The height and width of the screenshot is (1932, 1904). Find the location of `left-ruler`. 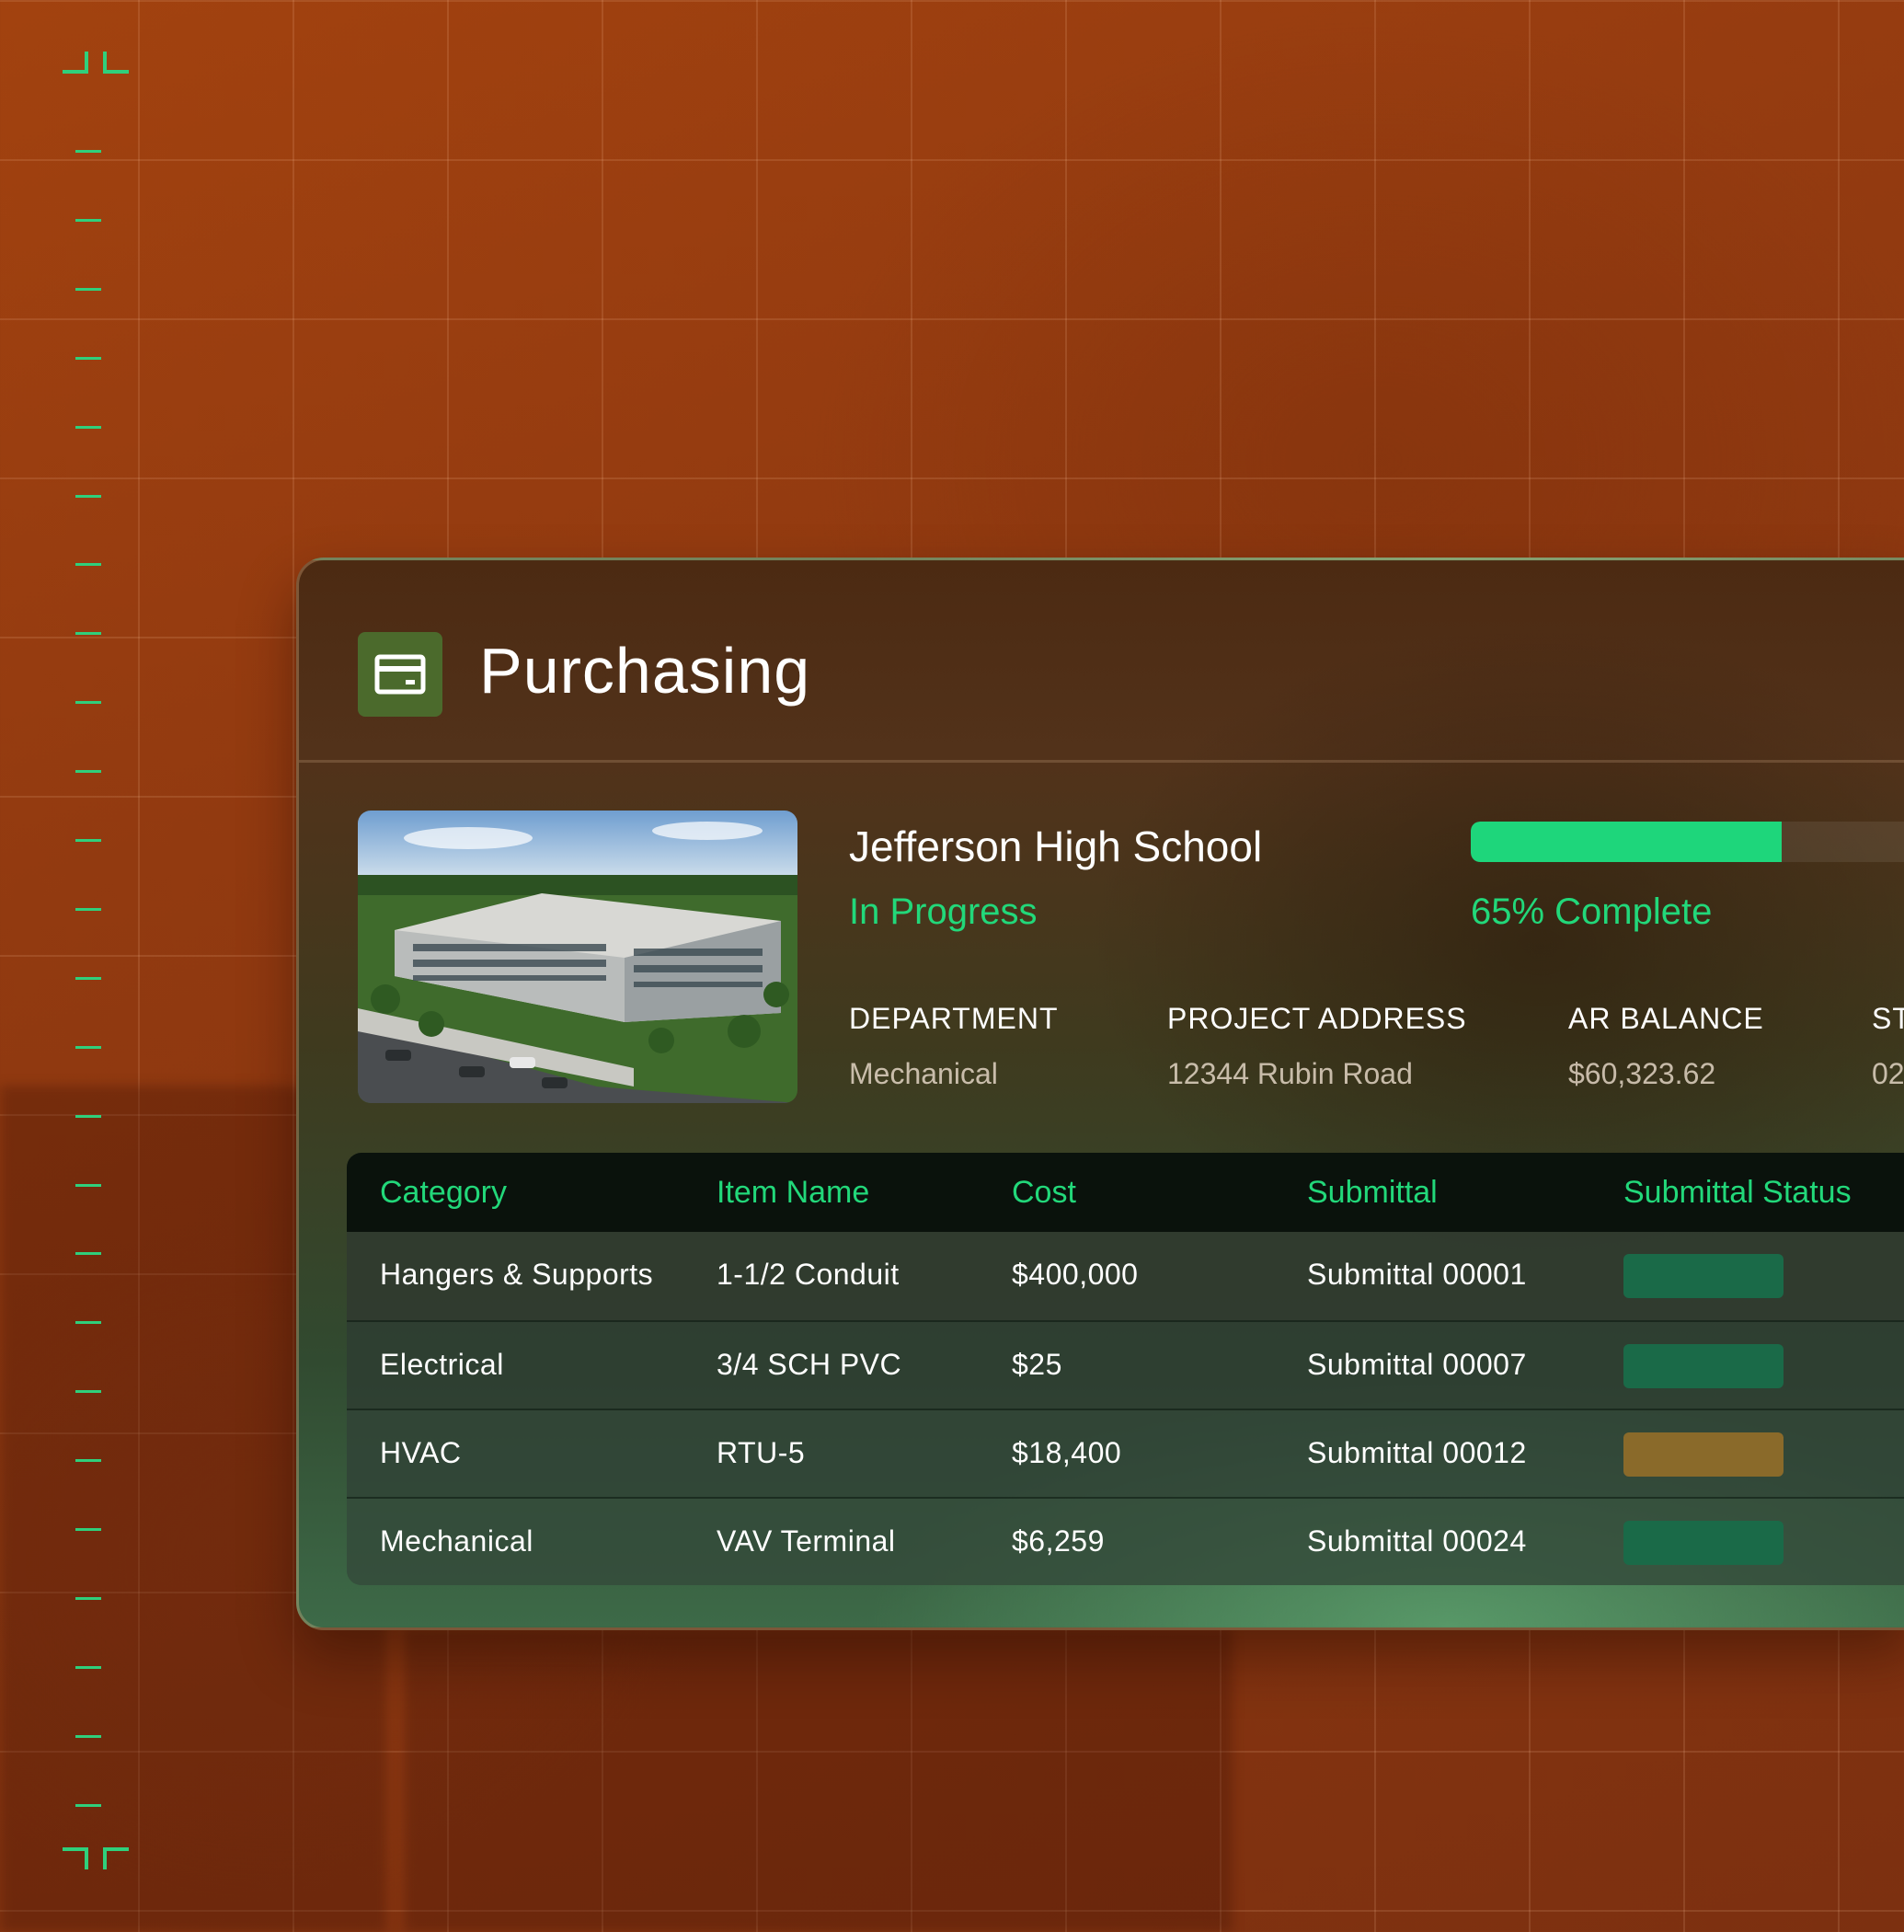

left-ruler is located at coordinates (73, 966).